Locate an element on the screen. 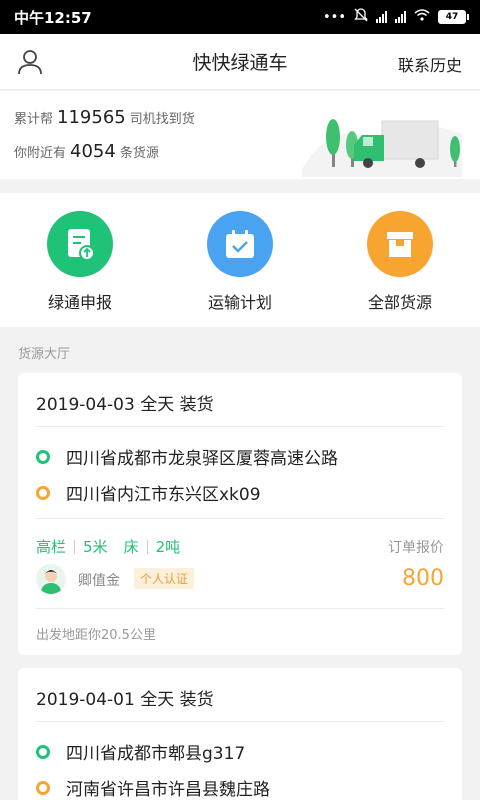  wifi-icon is located at coordinates (422, 17).